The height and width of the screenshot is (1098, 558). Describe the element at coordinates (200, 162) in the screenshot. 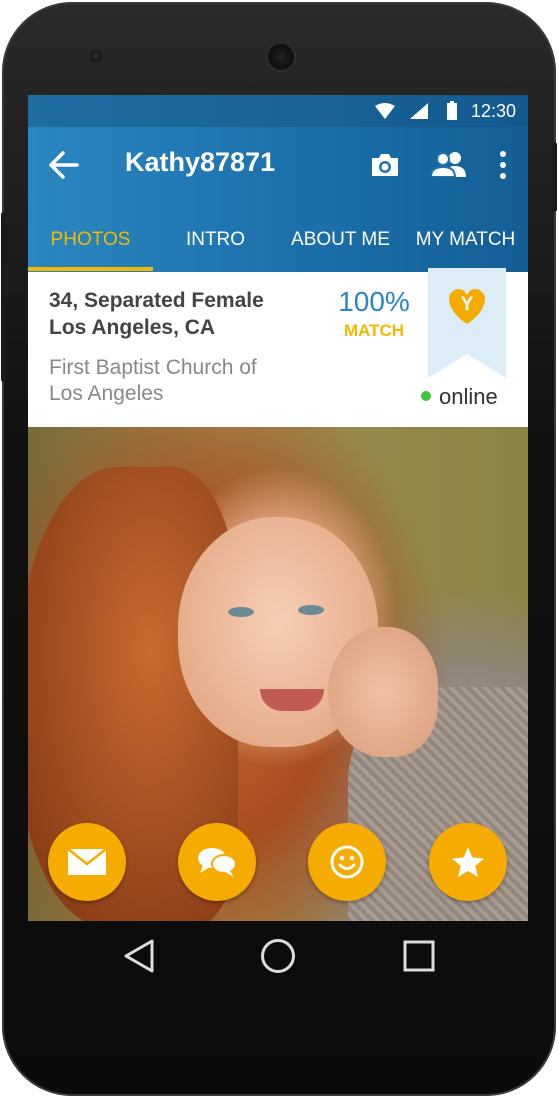

I see `profile-username: Kathy87871` at that location.